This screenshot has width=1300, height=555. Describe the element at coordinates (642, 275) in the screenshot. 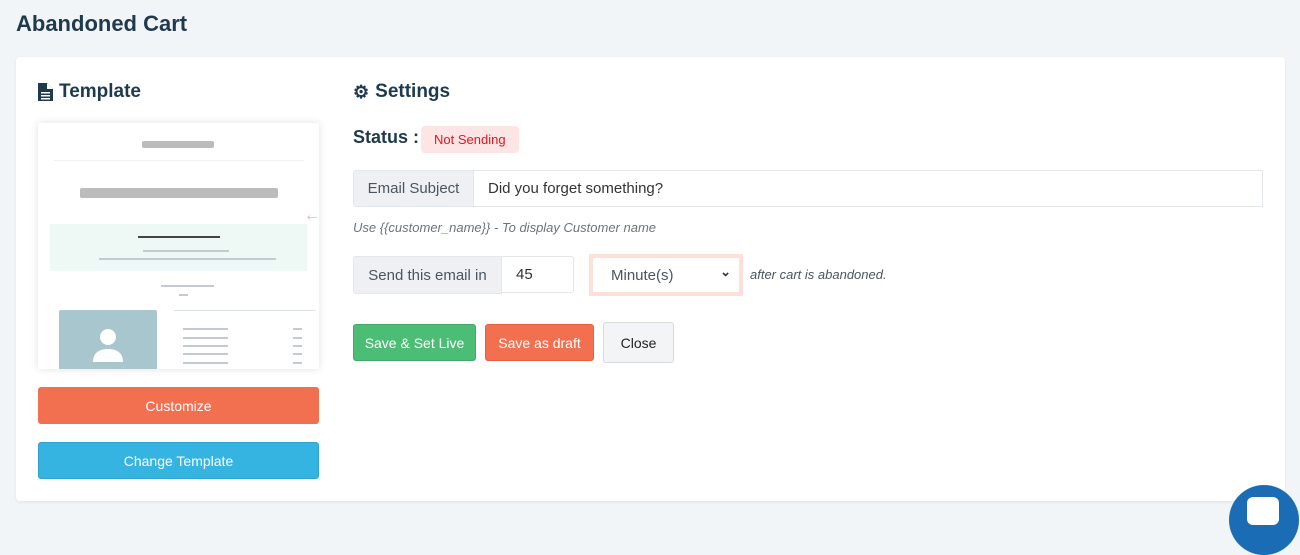

I see `delay-unit-value: Minute(s)` at that location.